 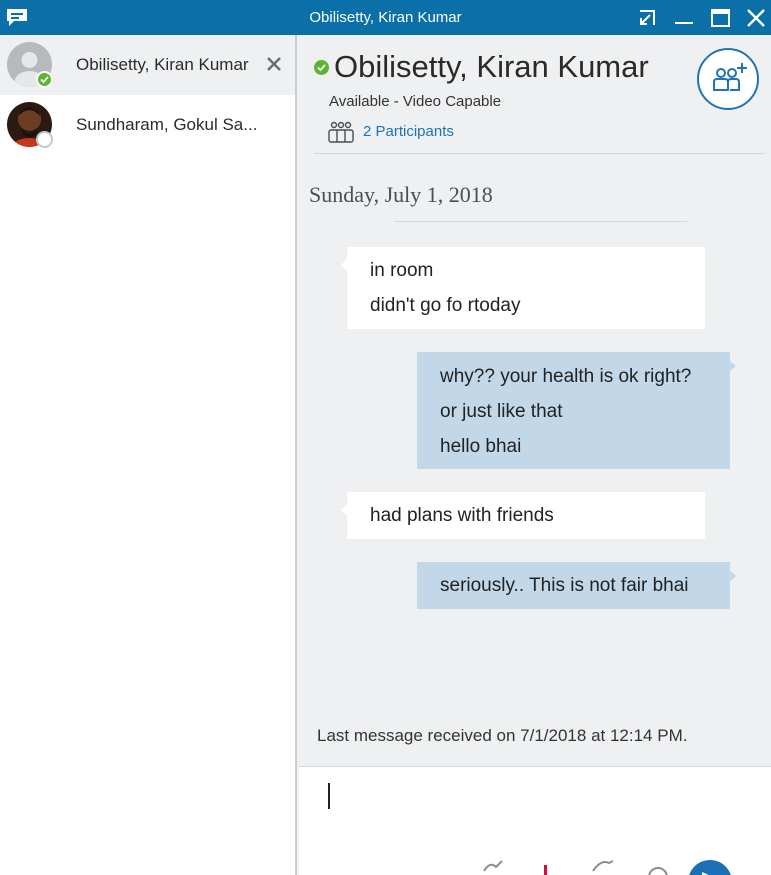 I want to click on conversation-name: Obilisetty, Kiran Kumar, so click(x=162, y=64).